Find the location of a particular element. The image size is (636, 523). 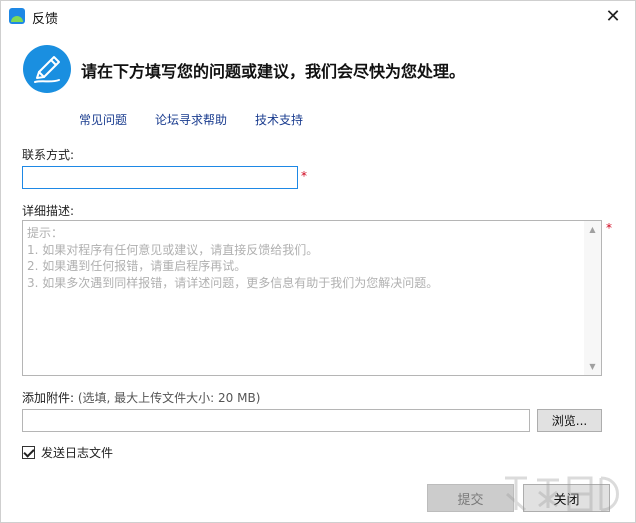

detail-label: 详细描述: is located at coordinates (48, 211).